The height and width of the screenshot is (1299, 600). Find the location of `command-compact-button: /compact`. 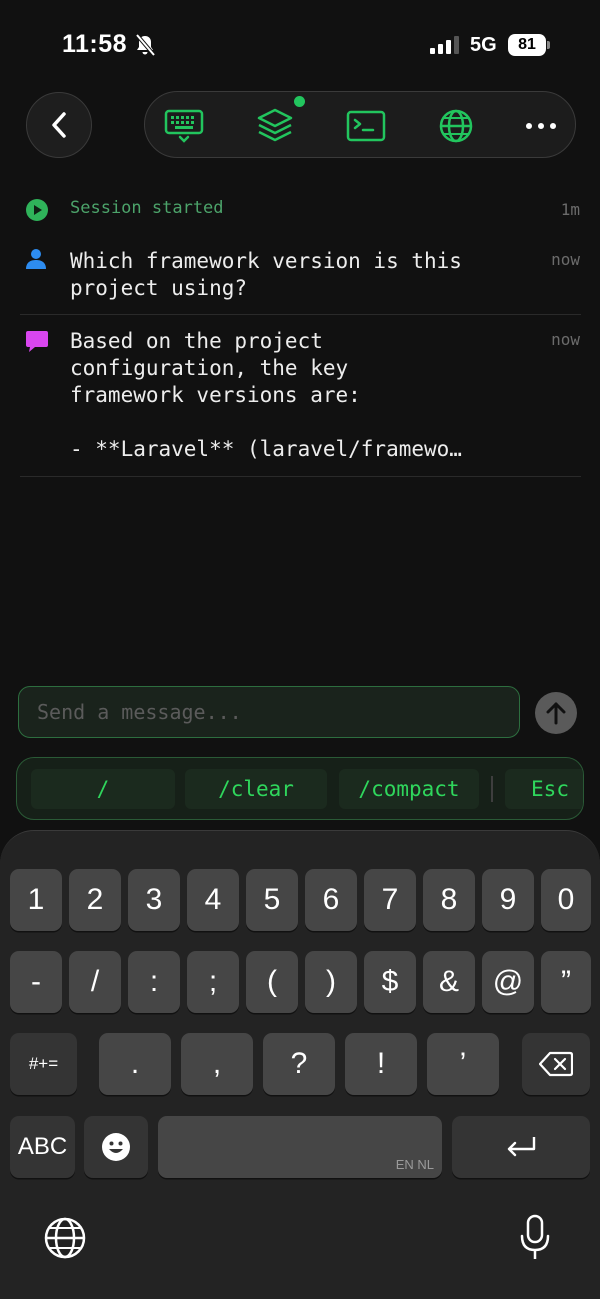

command-compact-button: /compact is located at coordinates (409, 789).